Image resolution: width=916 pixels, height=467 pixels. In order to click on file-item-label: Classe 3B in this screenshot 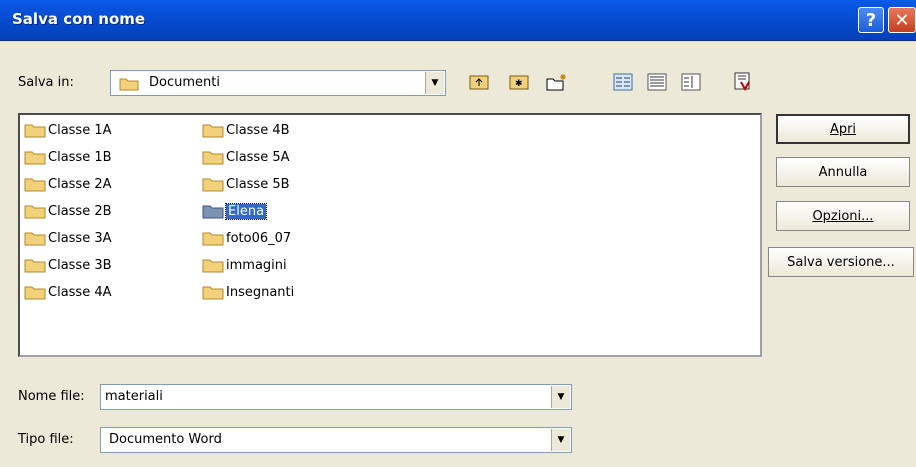, I will do `click(80, 265)`.